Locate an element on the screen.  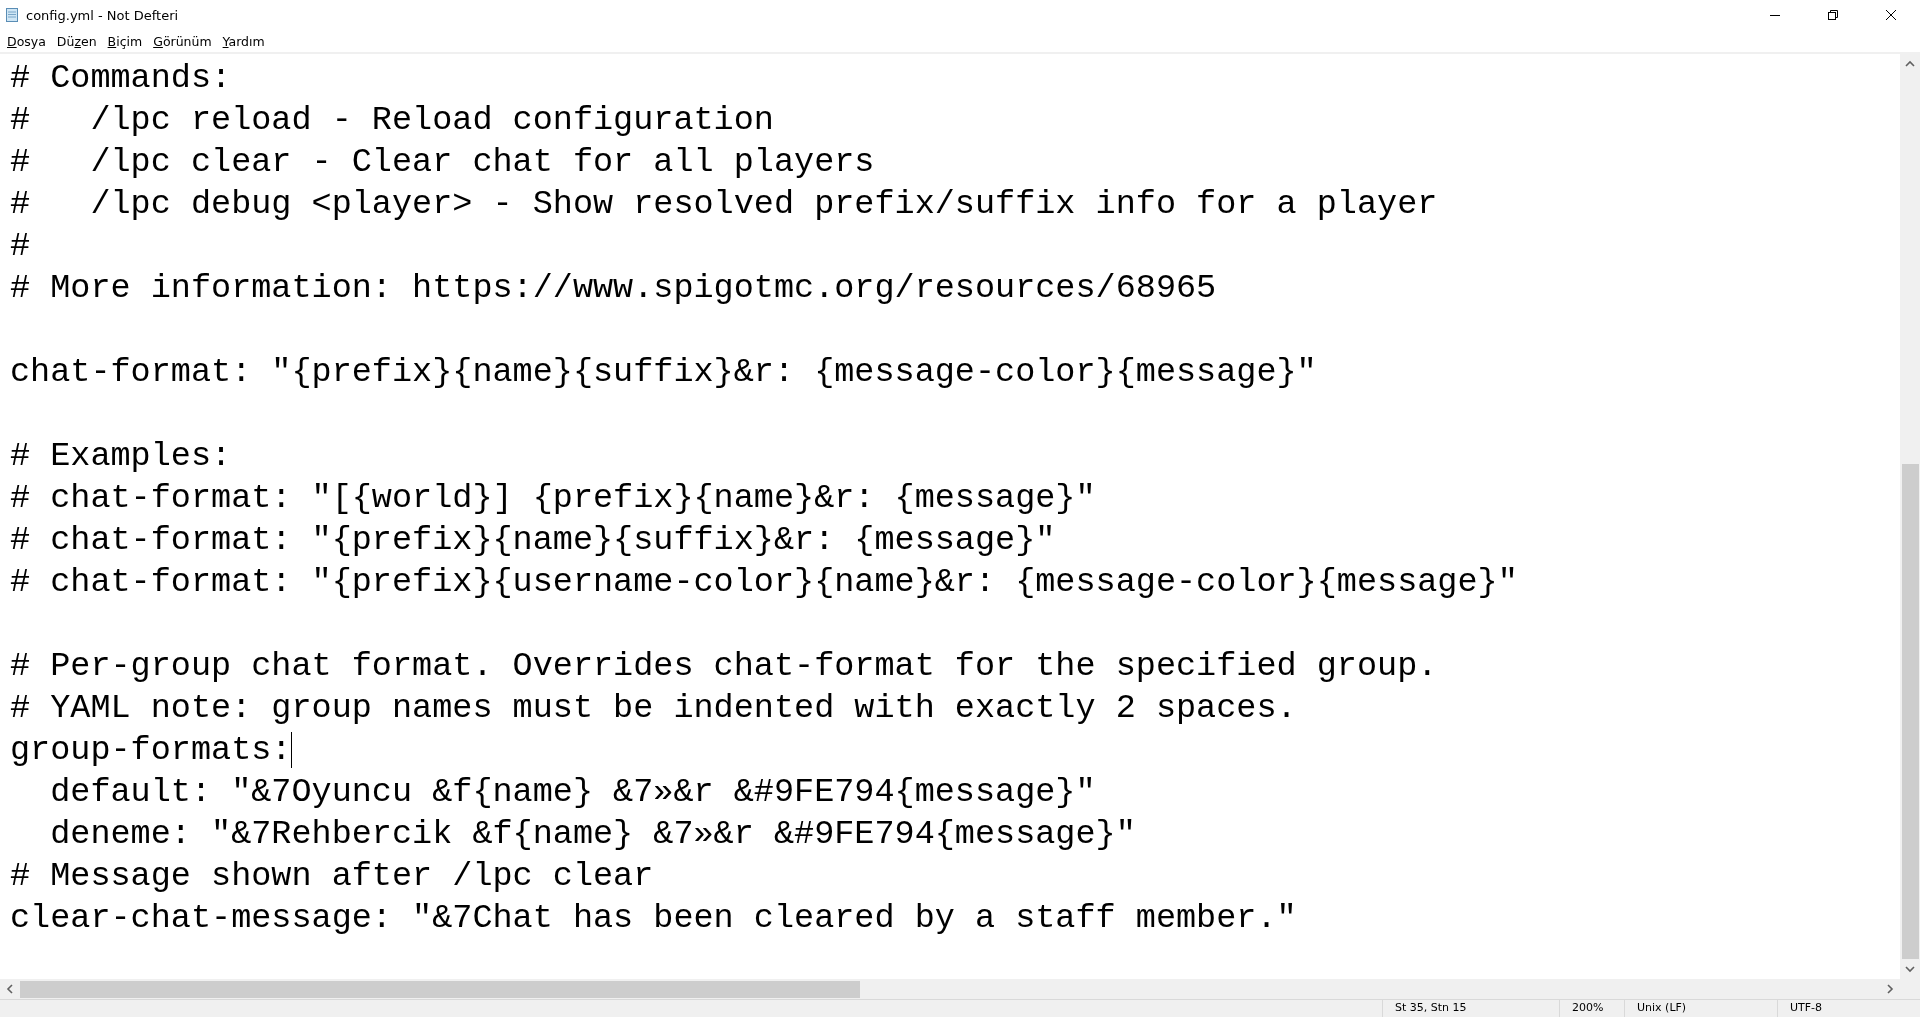
code-line: # /lpc debug <player> - Show resolved prefix/suffix info for a player is located at coordinates (724, 204).